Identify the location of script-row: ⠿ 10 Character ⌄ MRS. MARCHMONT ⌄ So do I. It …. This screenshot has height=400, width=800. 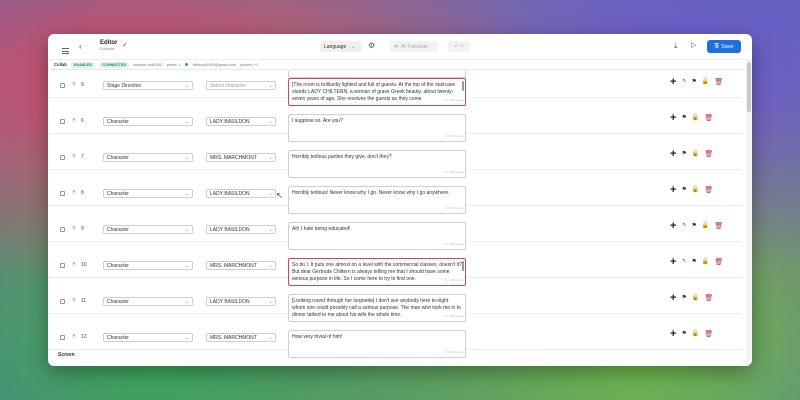
(395, 264).